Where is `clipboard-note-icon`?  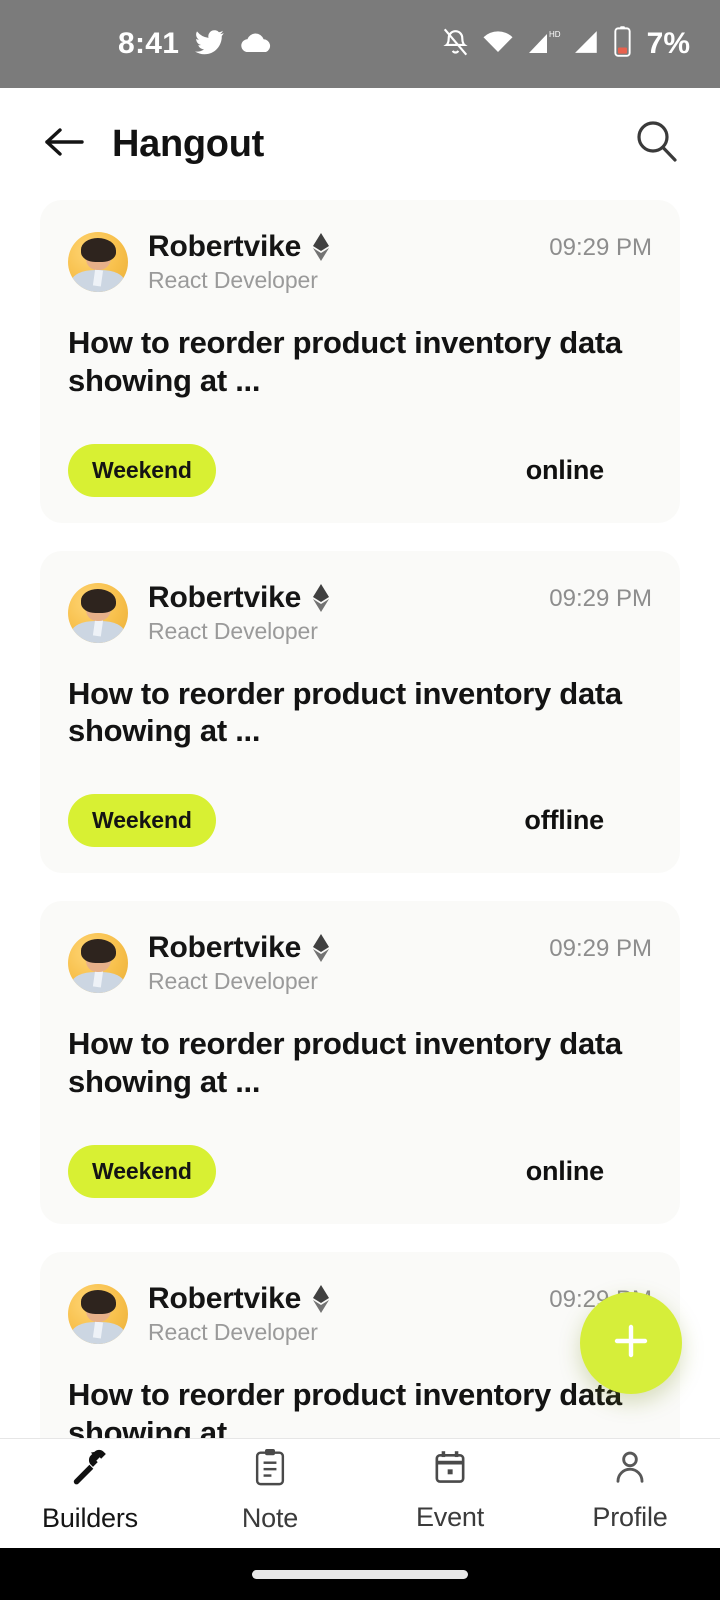 clipboard-note-icon is located at coordinates (270, 1469).